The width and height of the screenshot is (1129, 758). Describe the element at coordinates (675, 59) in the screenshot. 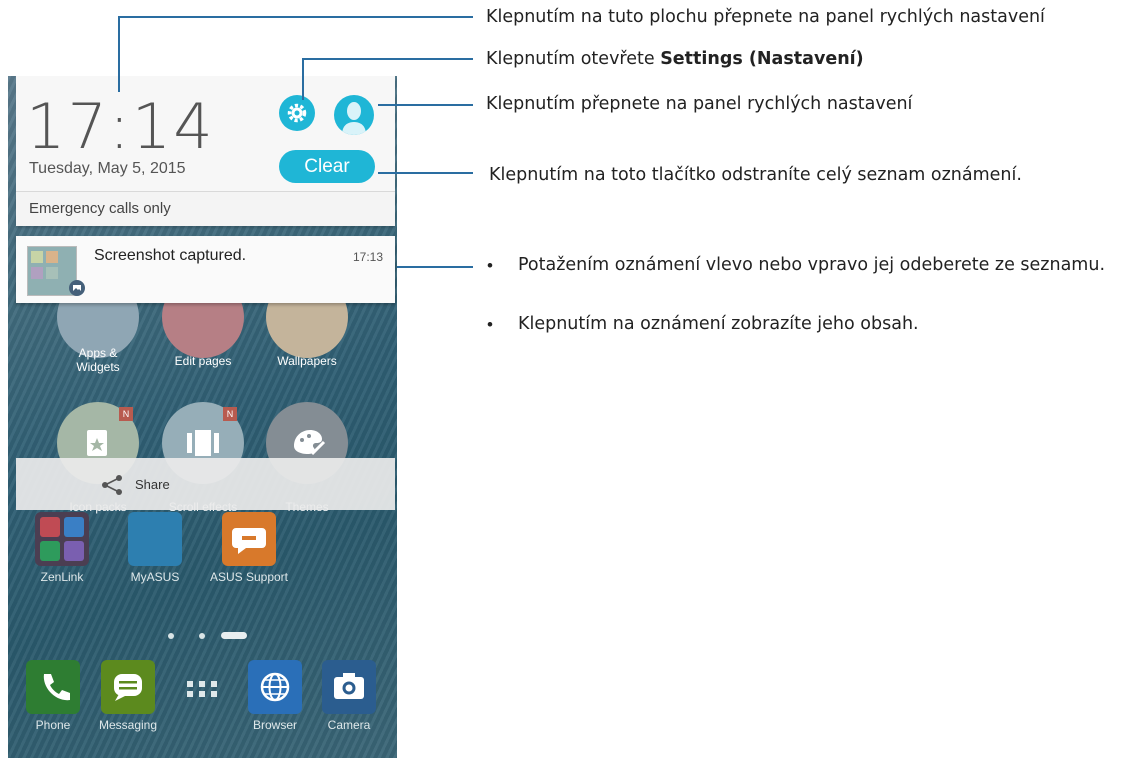

I see `callout-settings: Klepnutím otevřete Settings (Nastavení)` at that location.